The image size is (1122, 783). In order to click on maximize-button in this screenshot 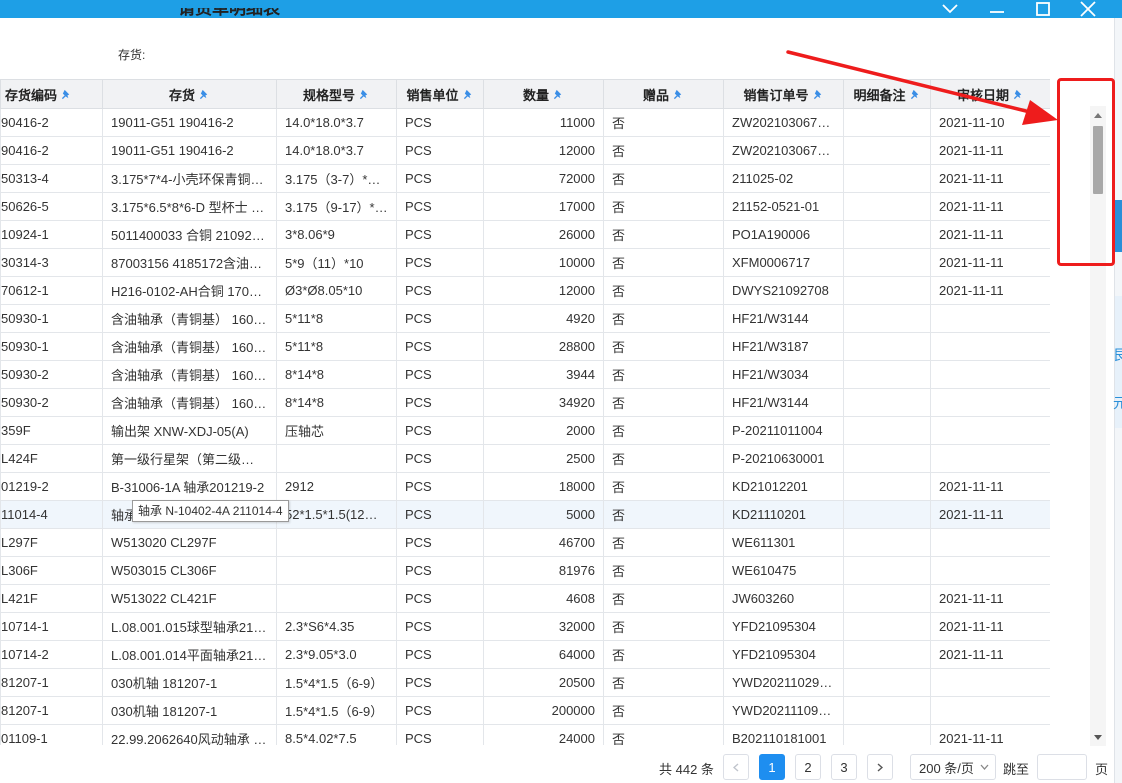, I will do `click(1043, 9)`.